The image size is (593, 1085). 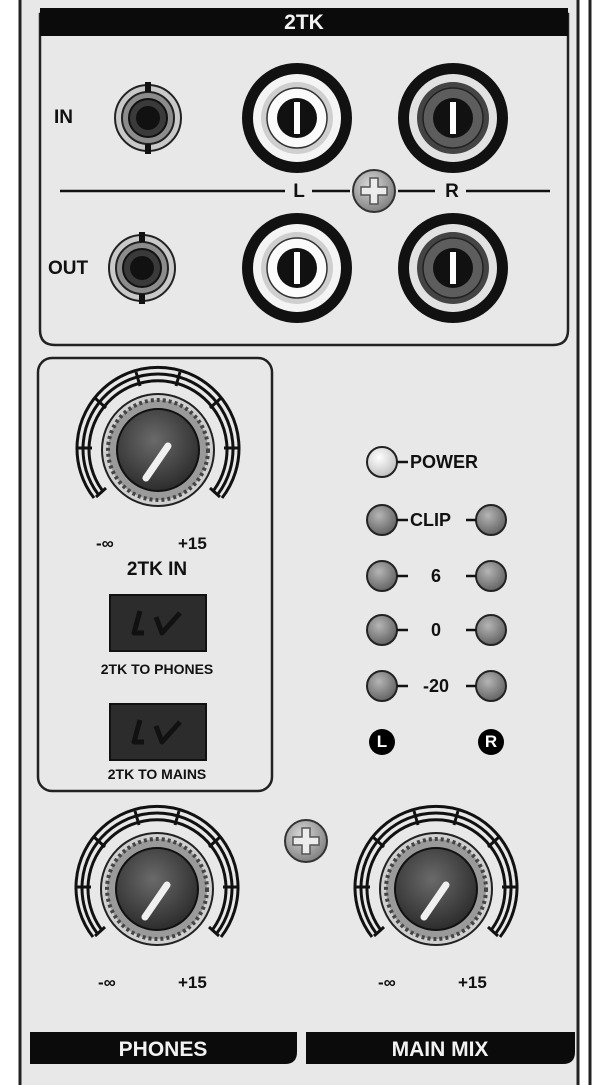 I want to click on in-label: IN, so click(x=63, y=117).